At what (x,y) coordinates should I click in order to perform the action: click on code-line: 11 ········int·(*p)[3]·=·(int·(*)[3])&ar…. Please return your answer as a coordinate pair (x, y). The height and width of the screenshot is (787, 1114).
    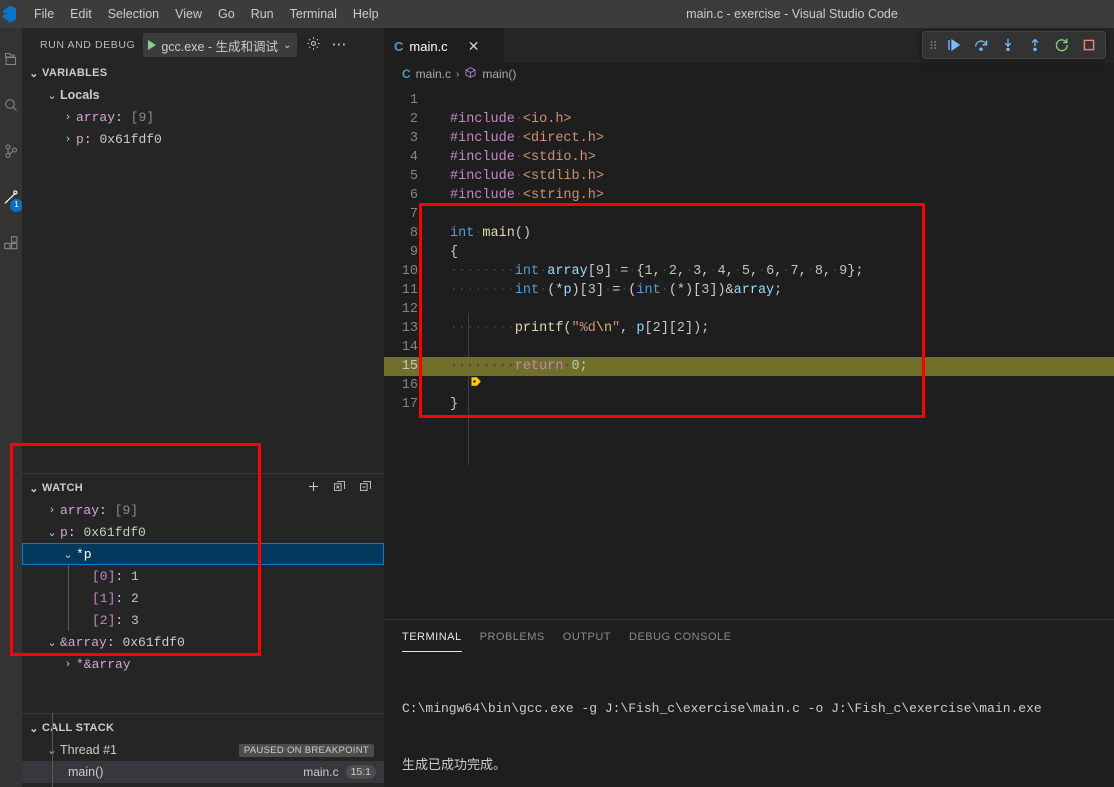
    Looking at the image, I should click on (749, 290).